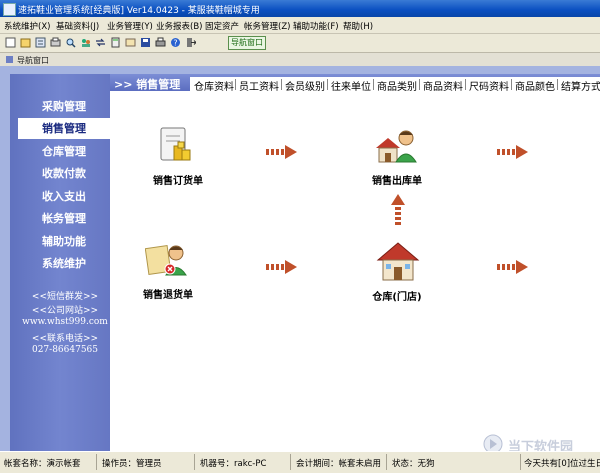  What do you see at coordinates (65, 322) in the screenshot?
I see `website-url: www.whst999.com` at bounding box center [65, 322].